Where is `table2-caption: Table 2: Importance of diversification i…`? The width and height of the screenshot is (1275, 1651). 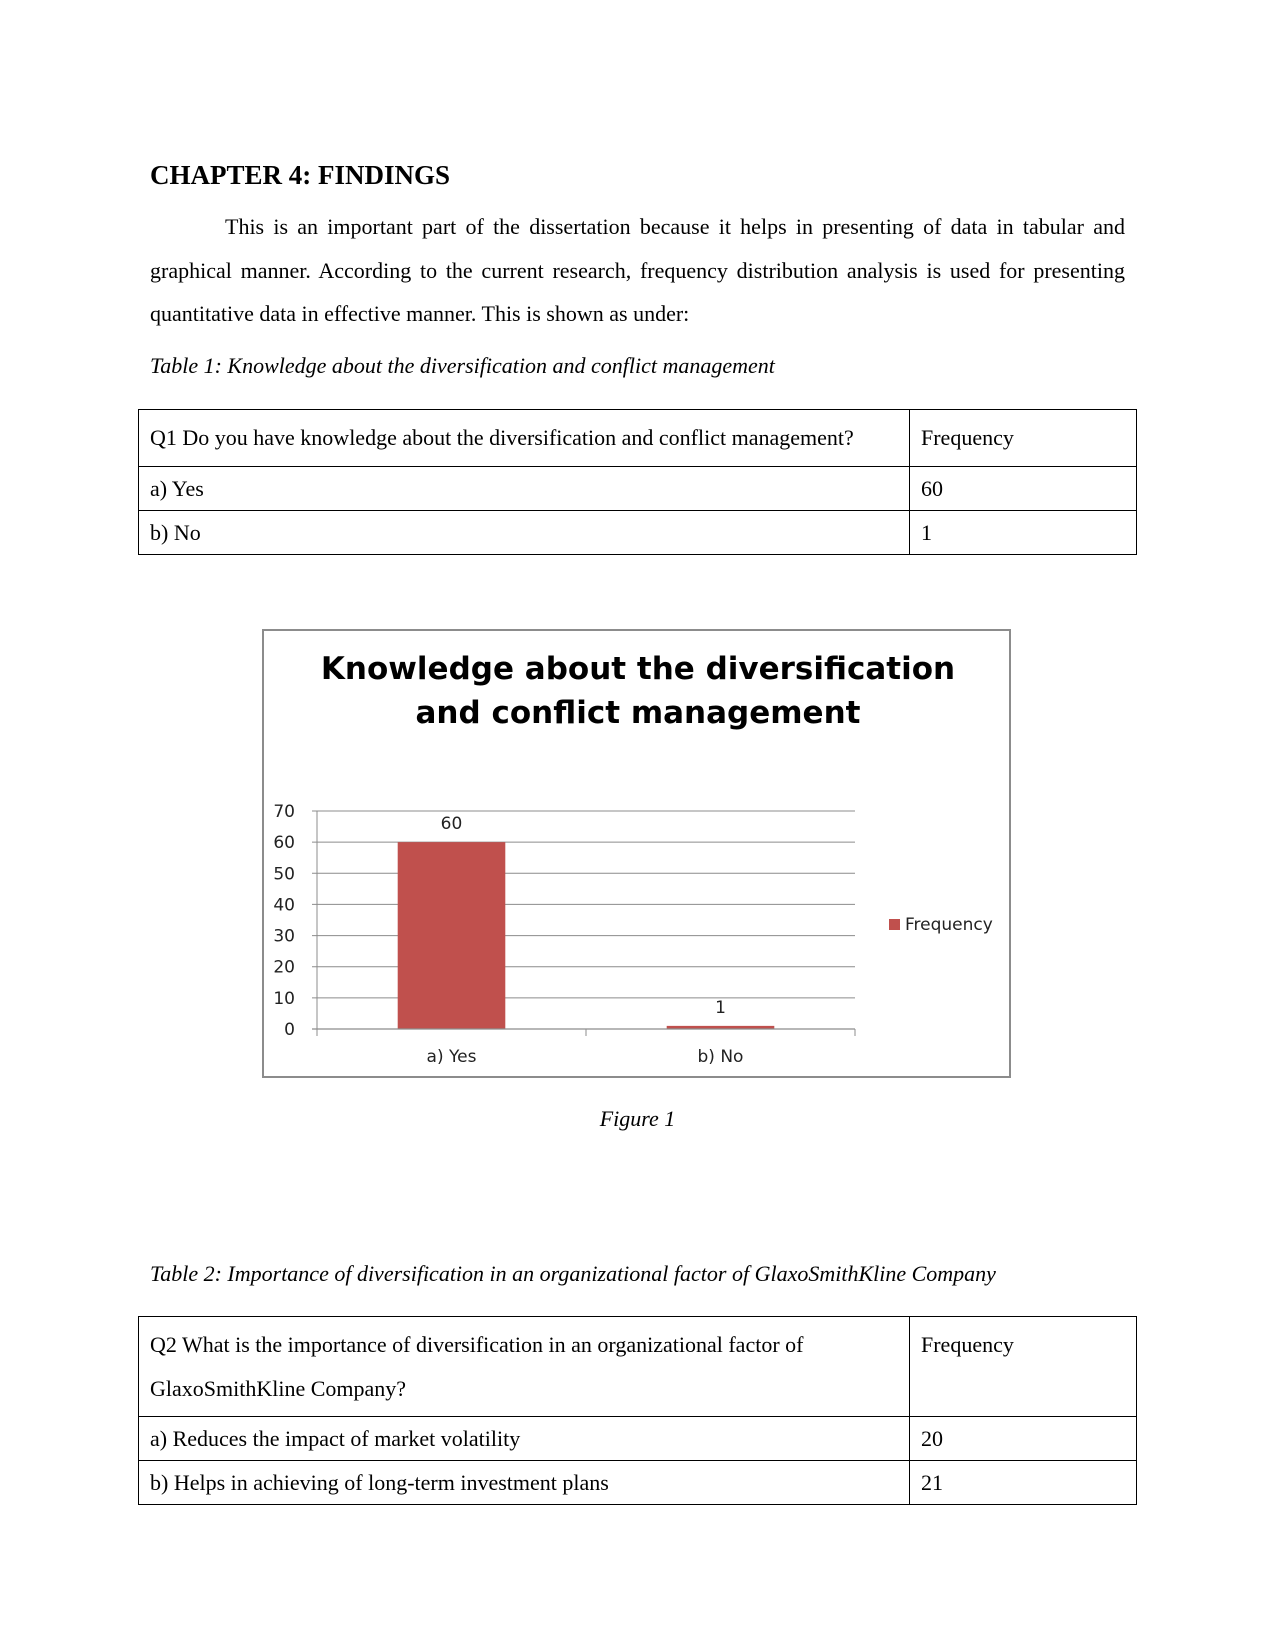 table2-caption: Table 2: Importance of diversification i… is located at coordinates (573, 1273).